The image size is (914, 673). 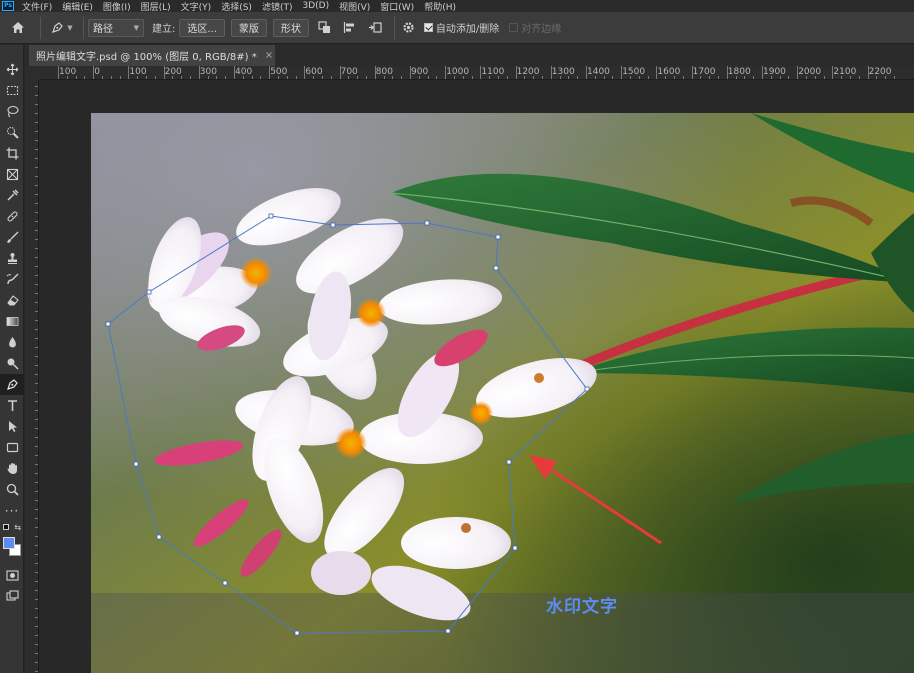 I want to click on history-brush-tool, so click(x=12, y=279).